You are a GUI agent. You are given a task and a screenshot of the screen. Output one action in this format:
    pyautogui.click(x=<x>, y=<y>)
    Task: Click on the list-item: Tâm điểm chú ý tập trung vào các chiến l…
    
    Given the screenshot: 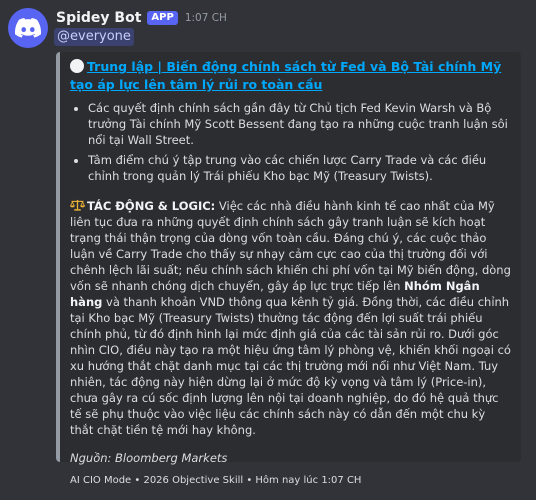 What is the action you would take?
    pyautogui.click(x=299, y=168)
    